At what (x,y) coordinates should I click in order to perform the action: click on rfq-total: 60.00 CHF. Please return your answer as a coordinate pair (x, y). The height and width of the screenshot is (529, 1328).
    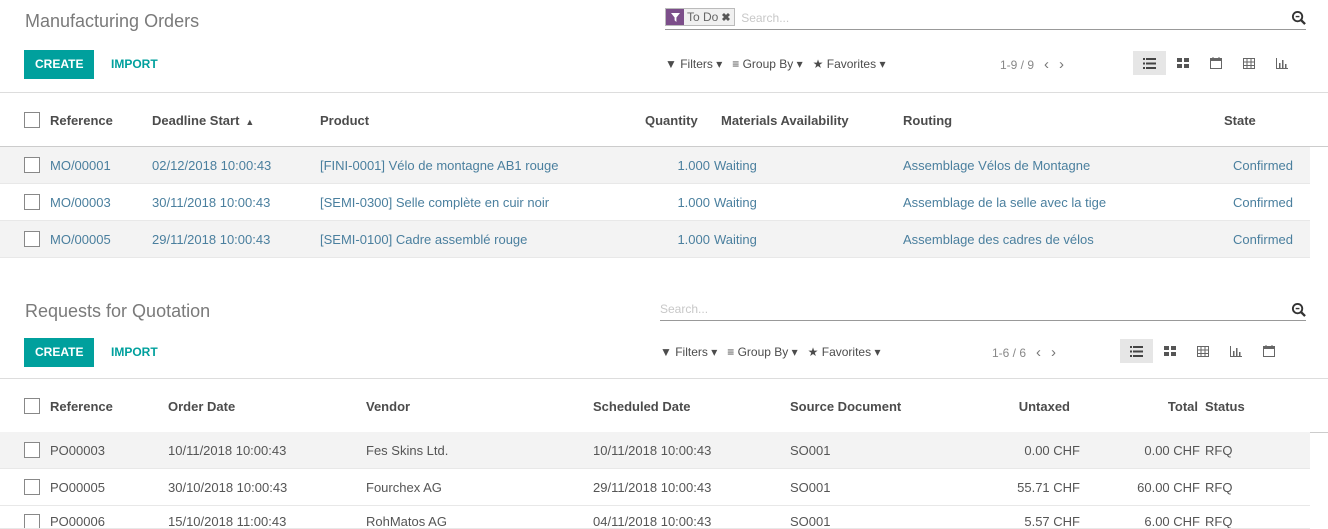
    Looking at the image, I should click on (1168, 487).